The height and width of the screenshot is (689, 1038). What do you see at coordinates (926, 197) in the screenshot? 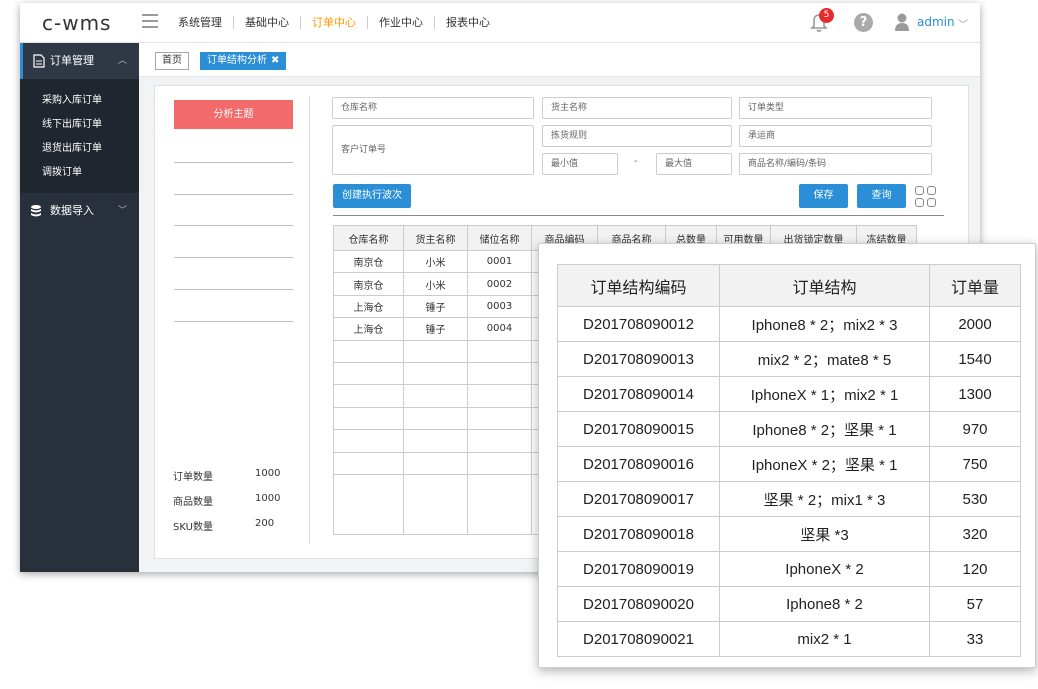
I see `grid-view-icon` at bounding box center [926, 197].